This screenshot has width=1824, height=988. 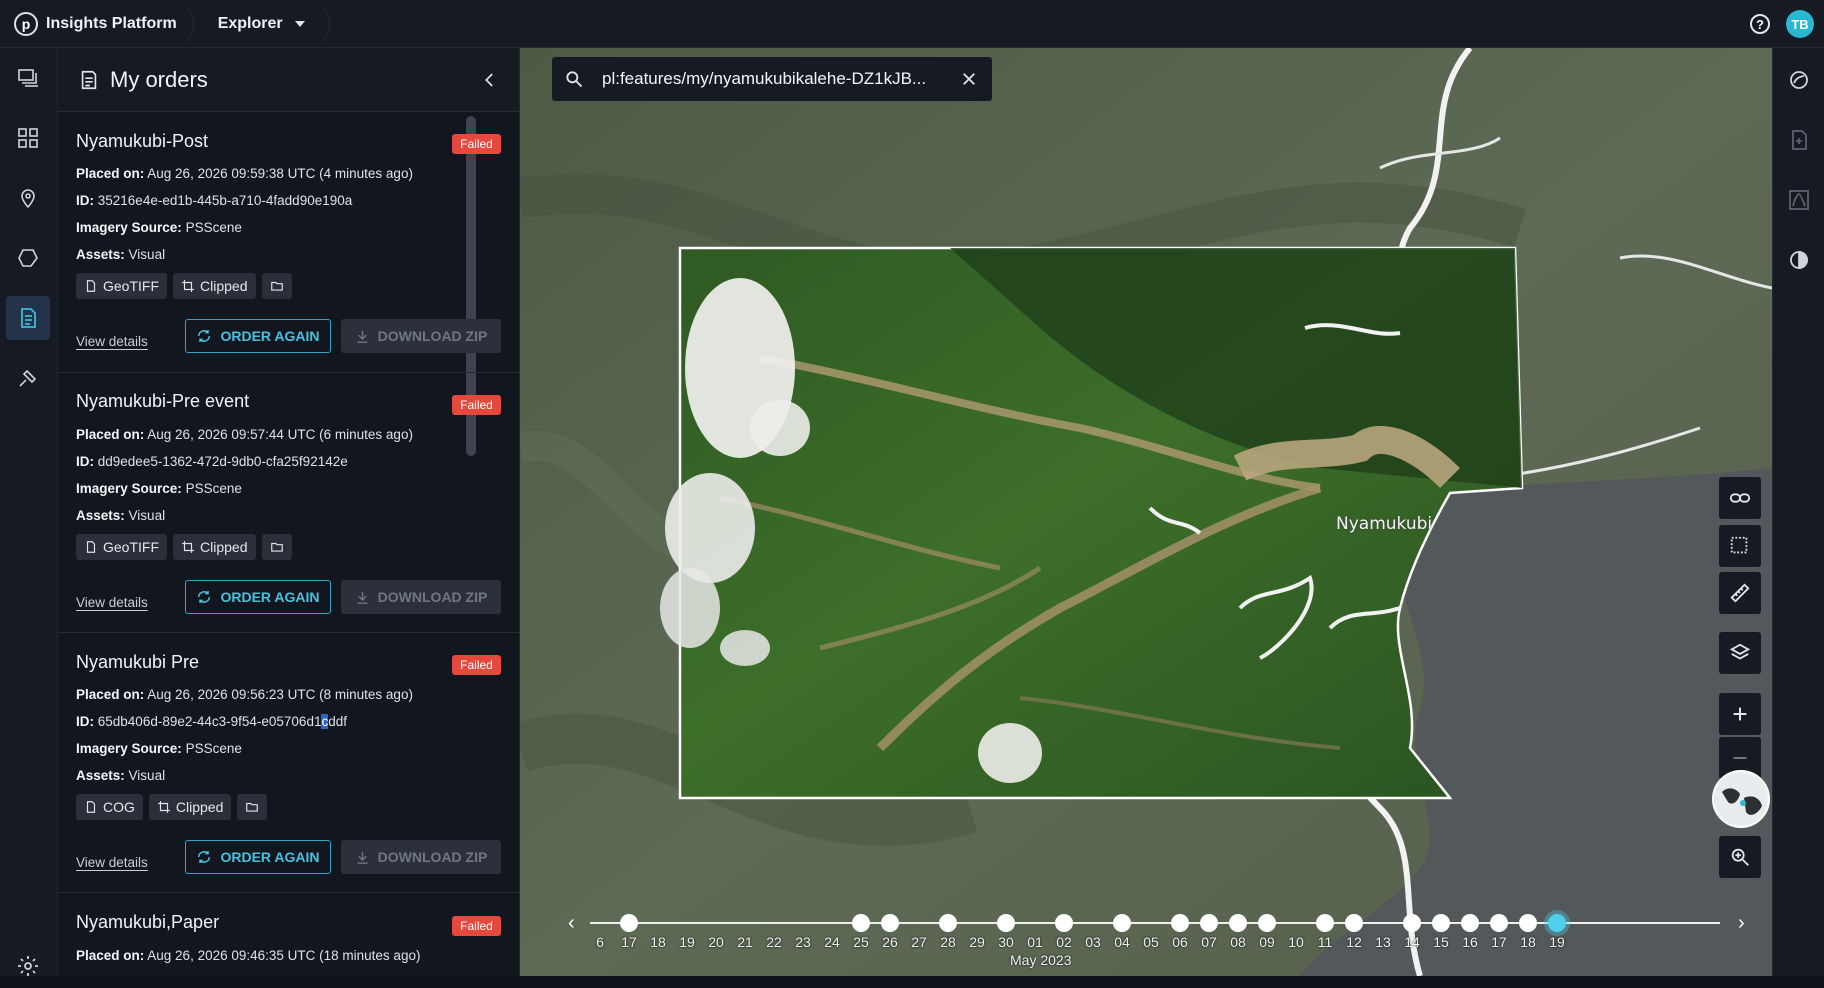 What do you see at coordinates (1740, 653) in the screenshot?
I see `layers-tool` at bounding box center [1740, 653].